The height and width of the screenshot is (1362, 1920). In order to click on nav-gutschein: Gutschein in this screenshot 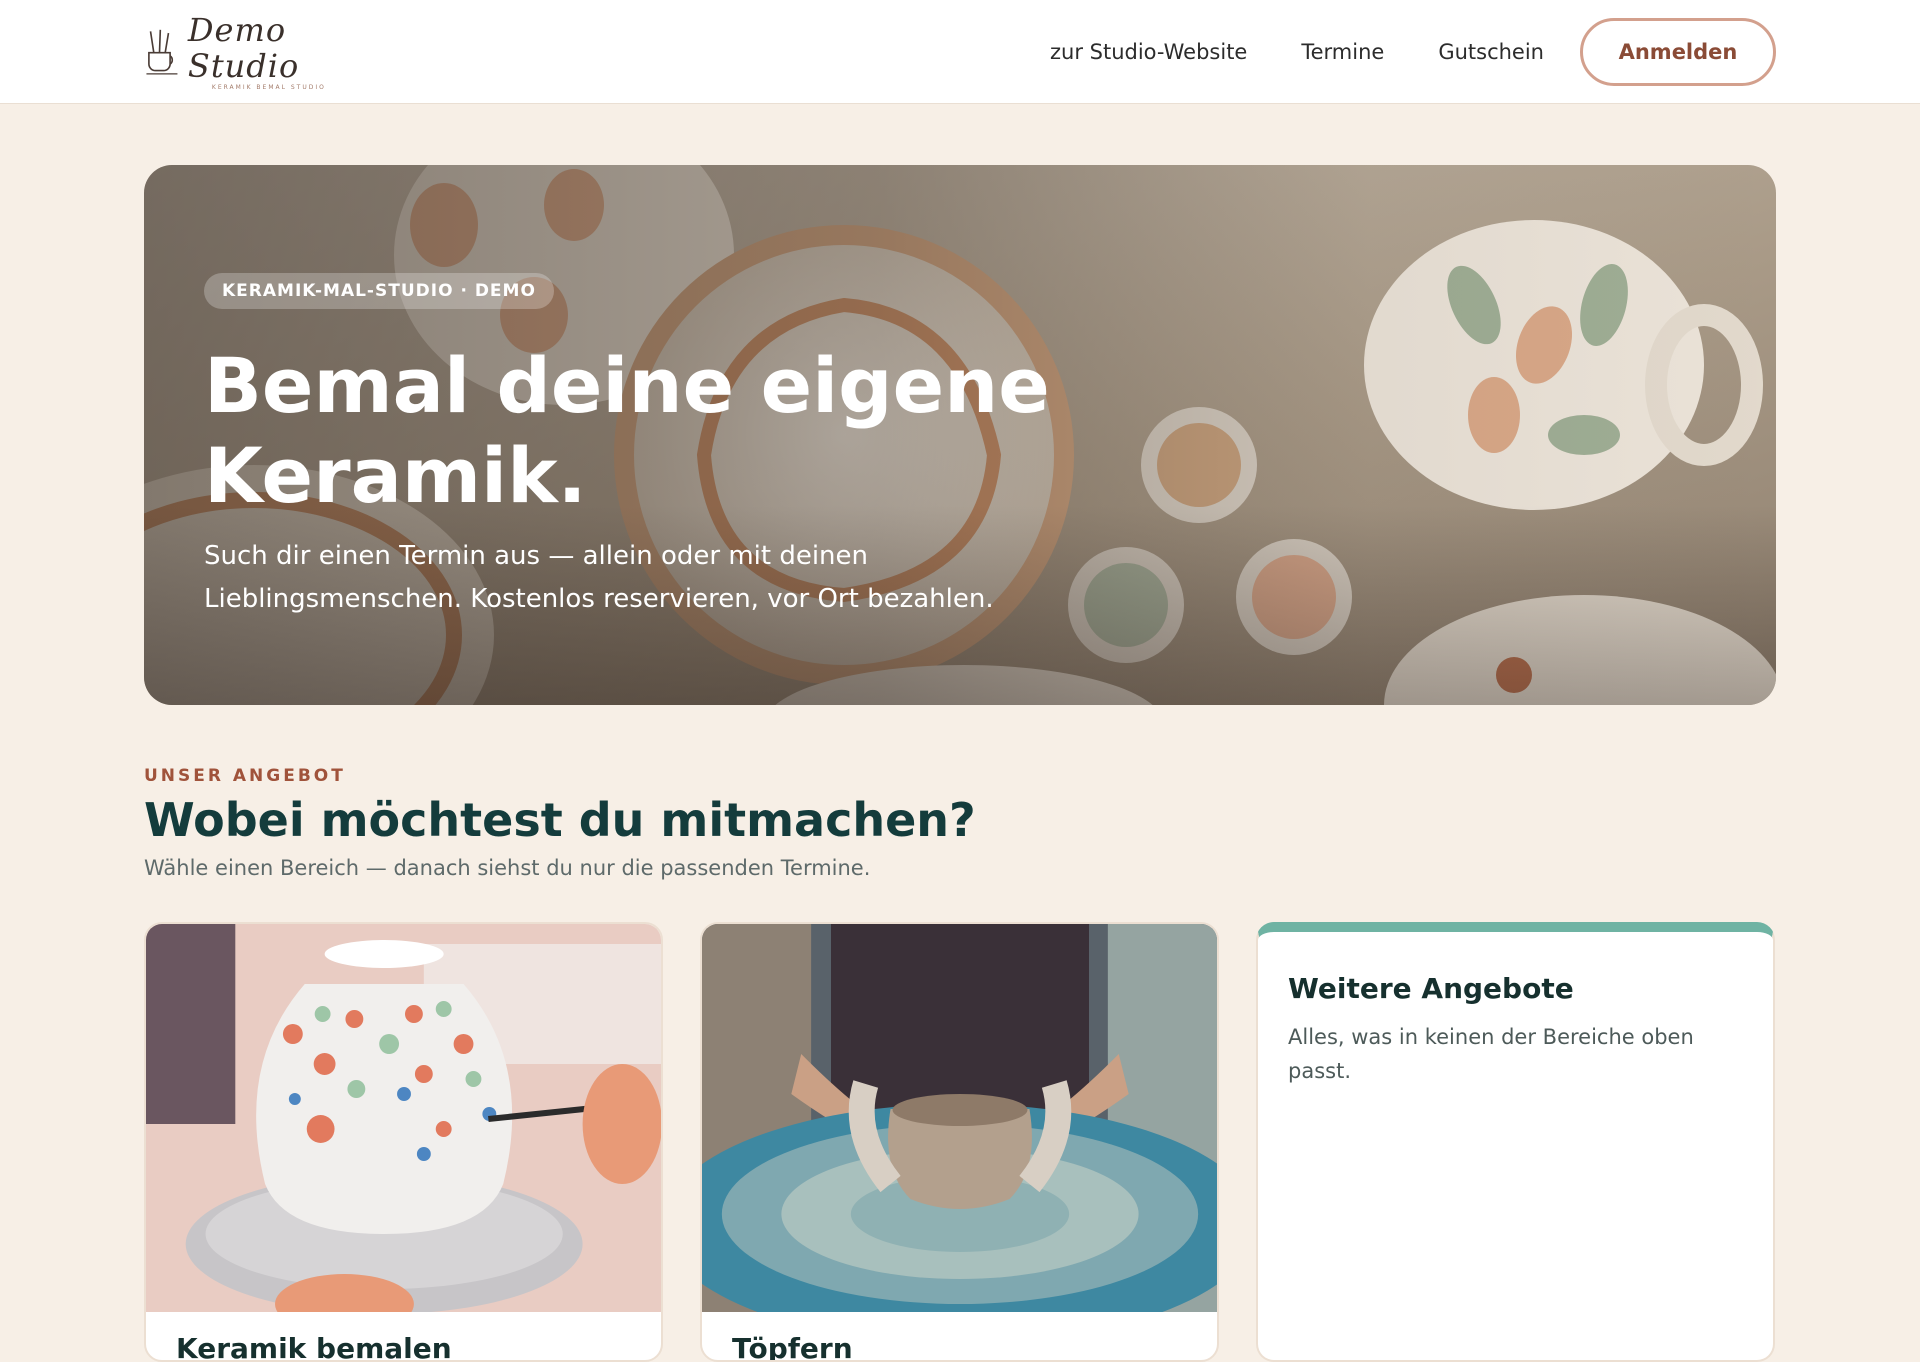, I will do `click(1491, 52)`.